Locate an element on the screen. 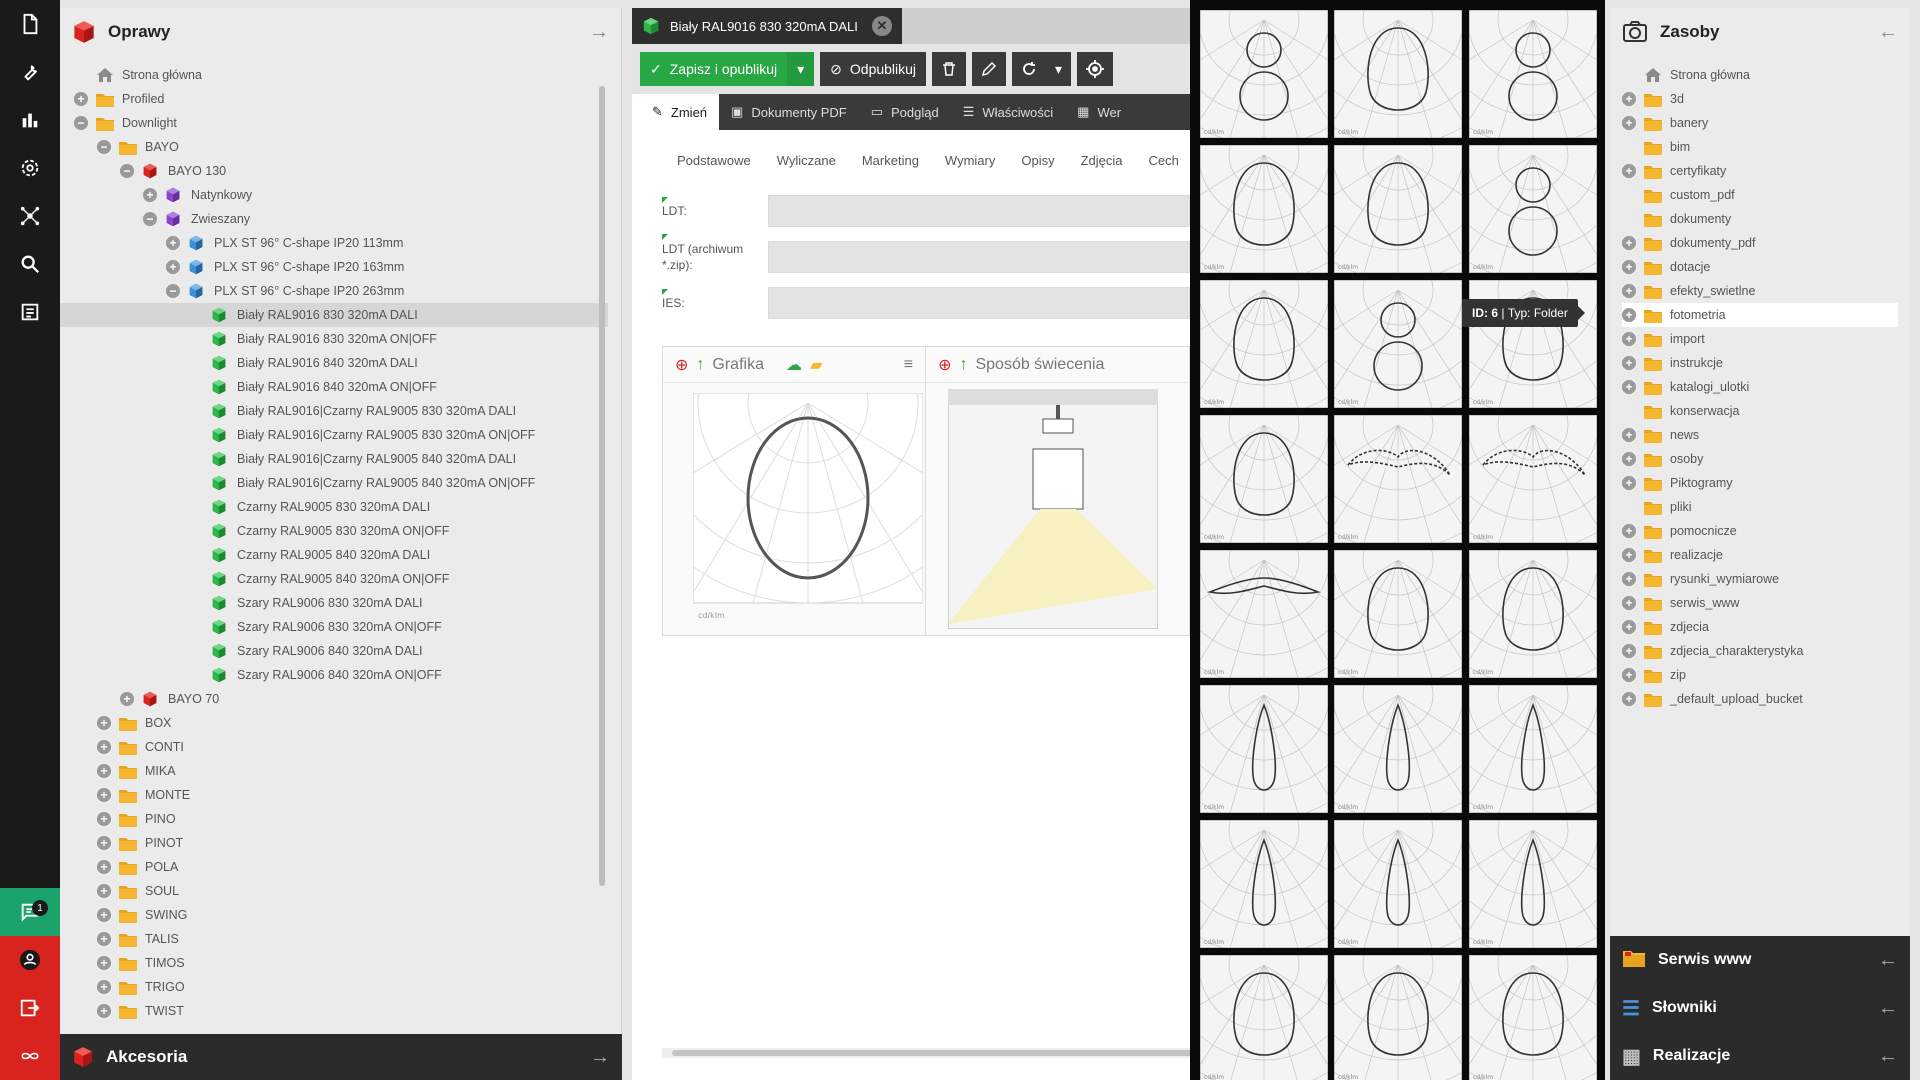  more-dropdown-button: ▾ is located at coordinates (1059, 69).